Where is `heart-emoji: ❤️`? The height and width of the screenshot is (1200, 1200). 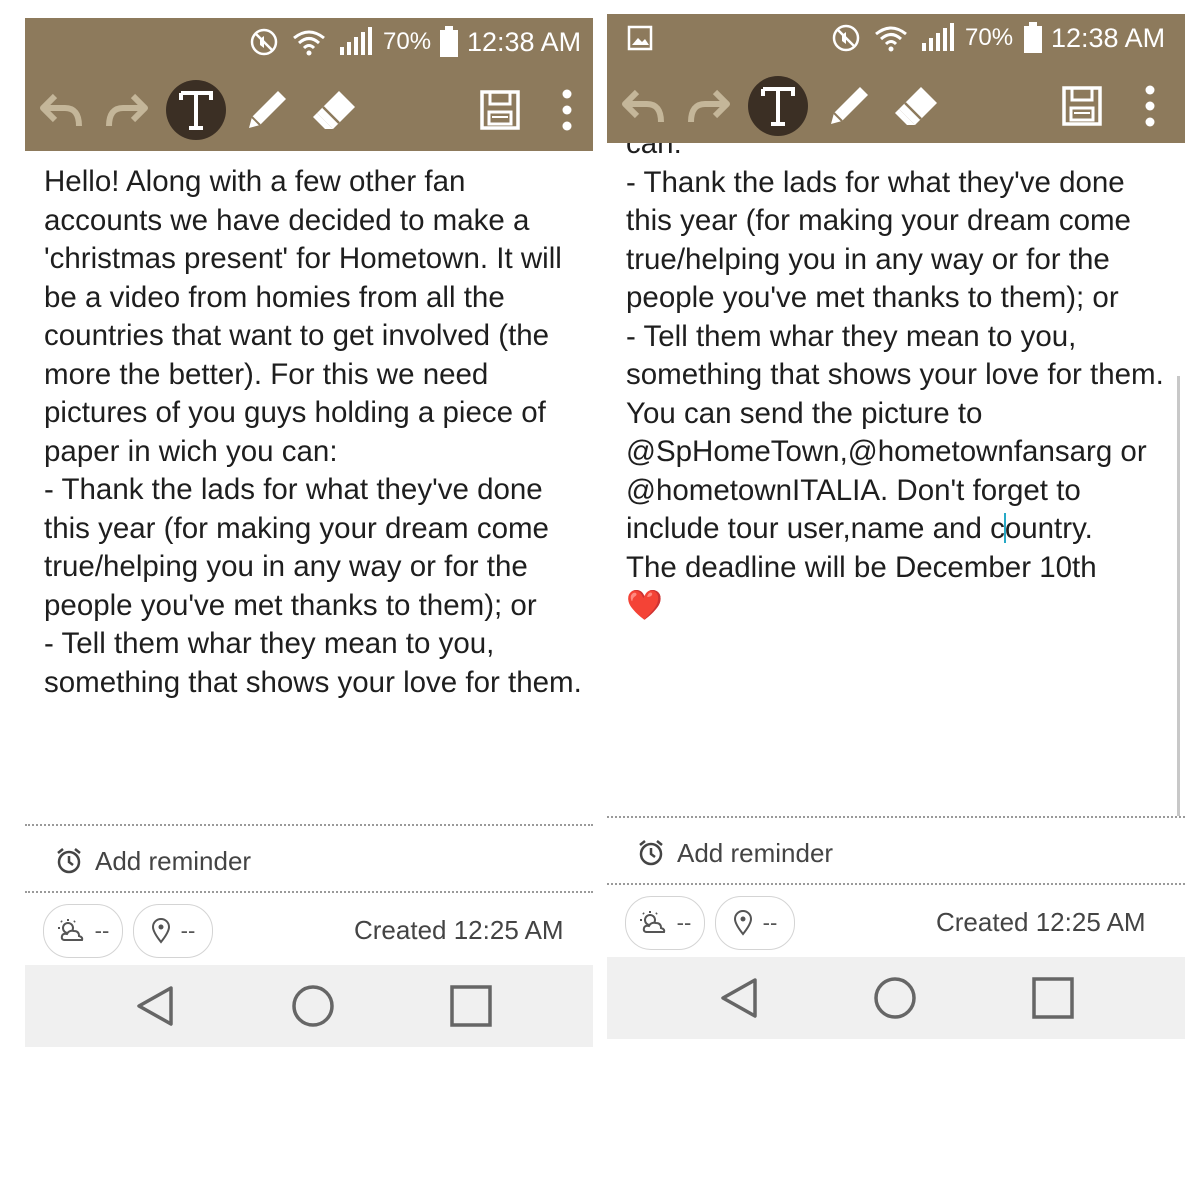
heart-emoji: ❤️ is located at coordinates (644, 605).